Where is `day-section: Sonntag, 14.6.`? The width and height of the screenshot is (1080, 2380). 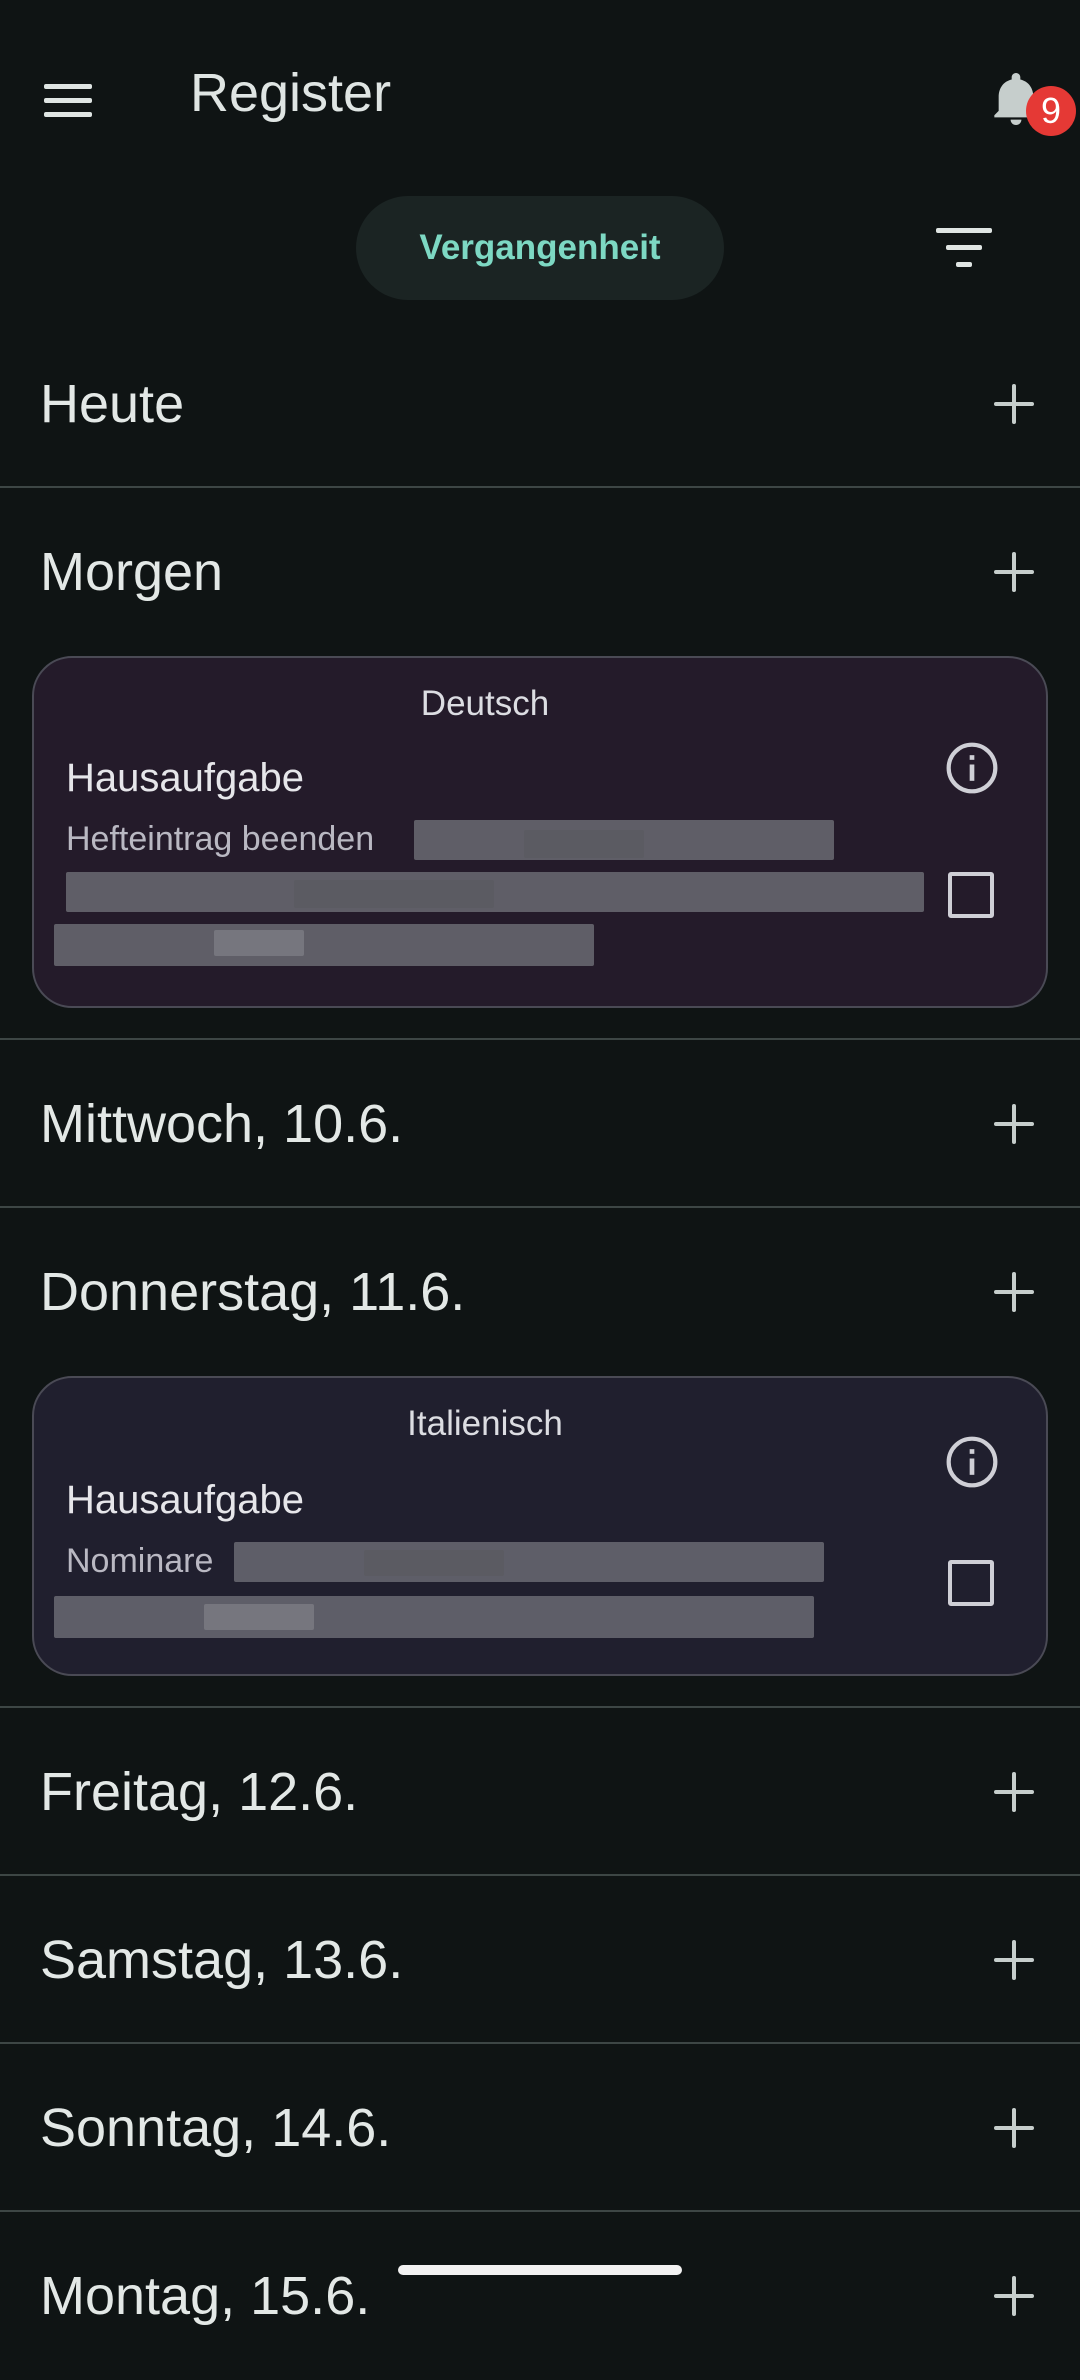
day-section: Sonntag, 14.6. is located at coordinates (540, 2128).